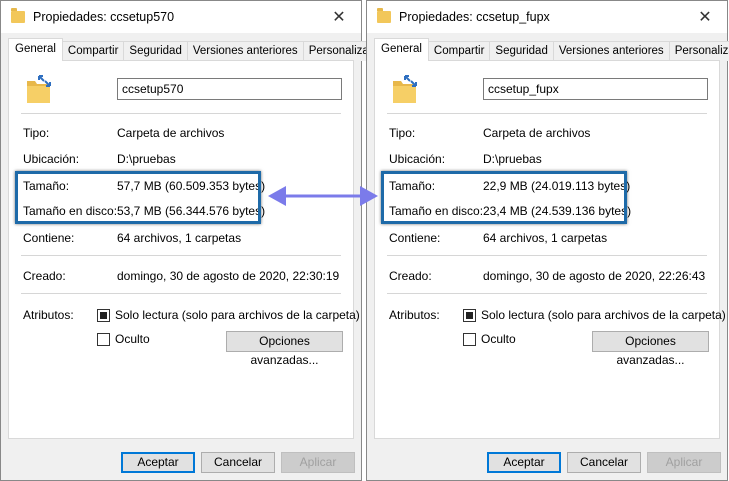  What do you see at coordinates (323, 196) in the screenshot?
I see `double-arrow-icon` at bounding box center [323, 196].